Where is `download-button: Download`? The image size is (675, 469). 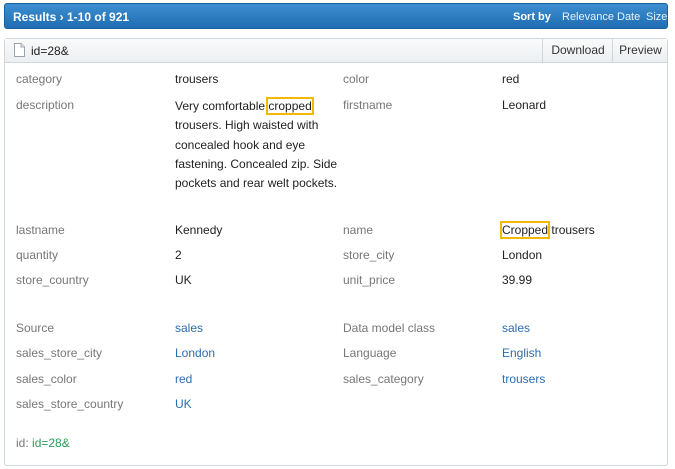 download-button: Download is located at coordinates (577, 50).